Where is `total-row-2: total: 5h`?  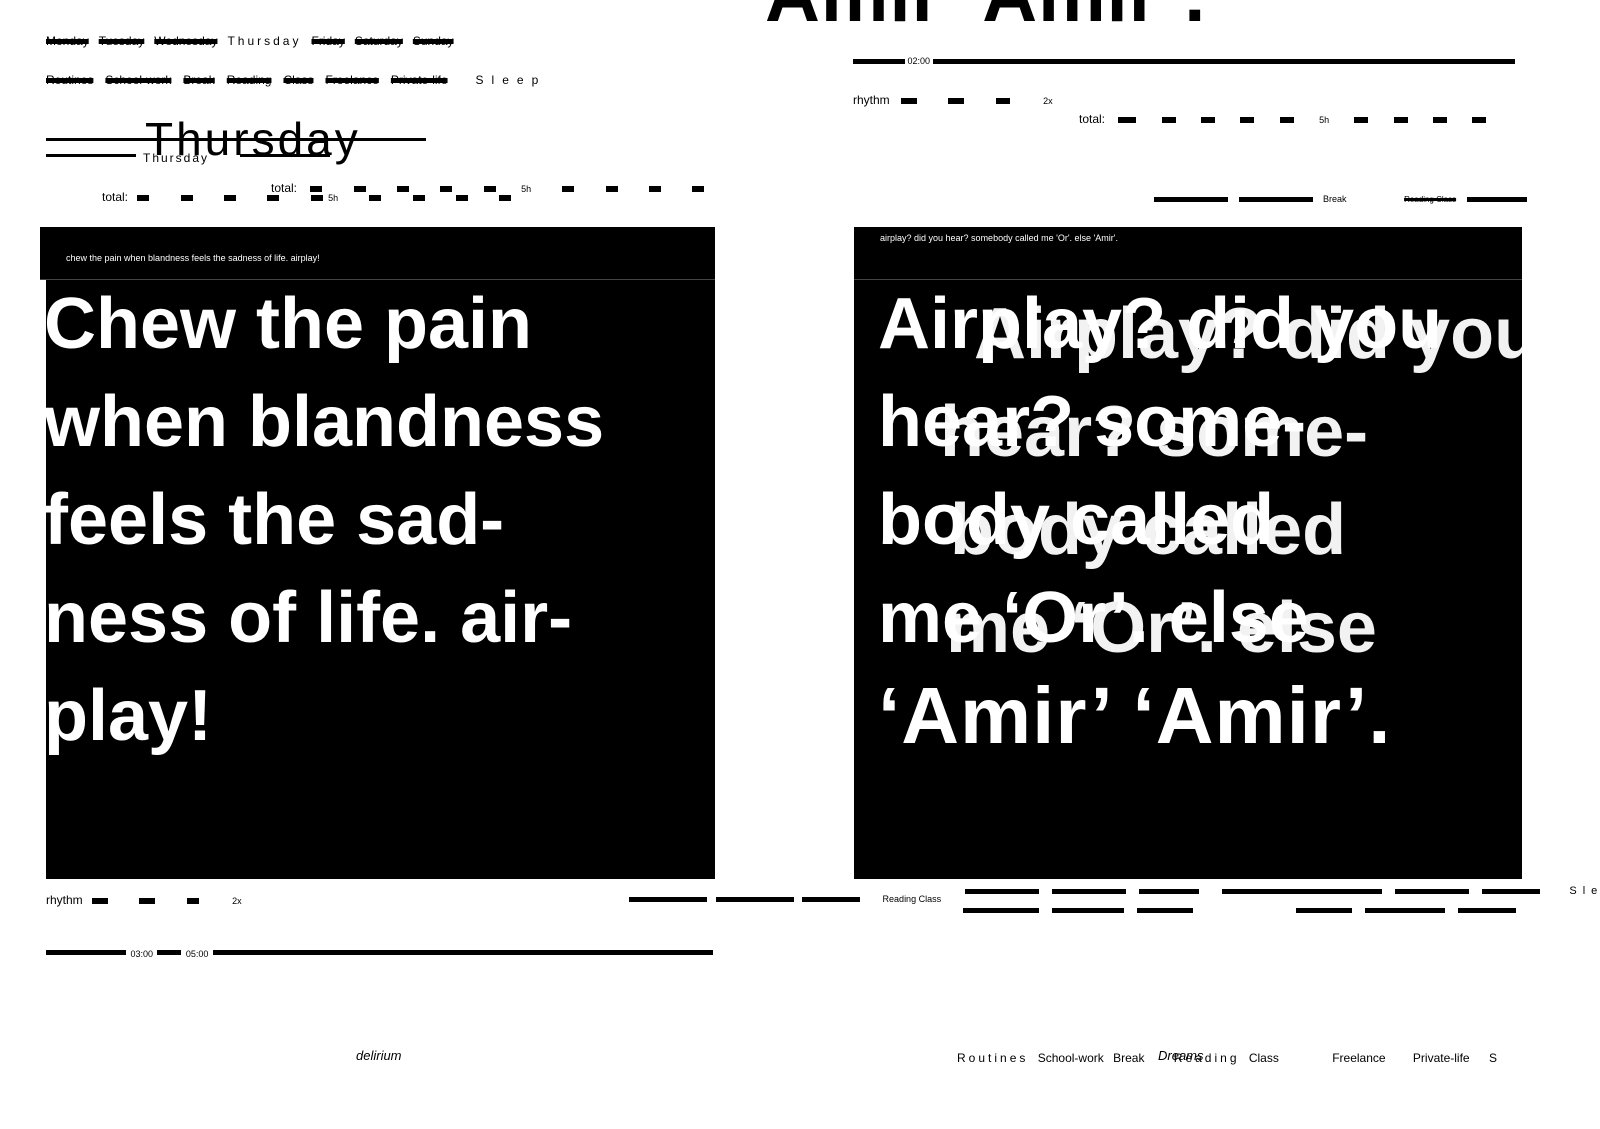 total-row-2: total: 5h is located at coordinates (307, 197).